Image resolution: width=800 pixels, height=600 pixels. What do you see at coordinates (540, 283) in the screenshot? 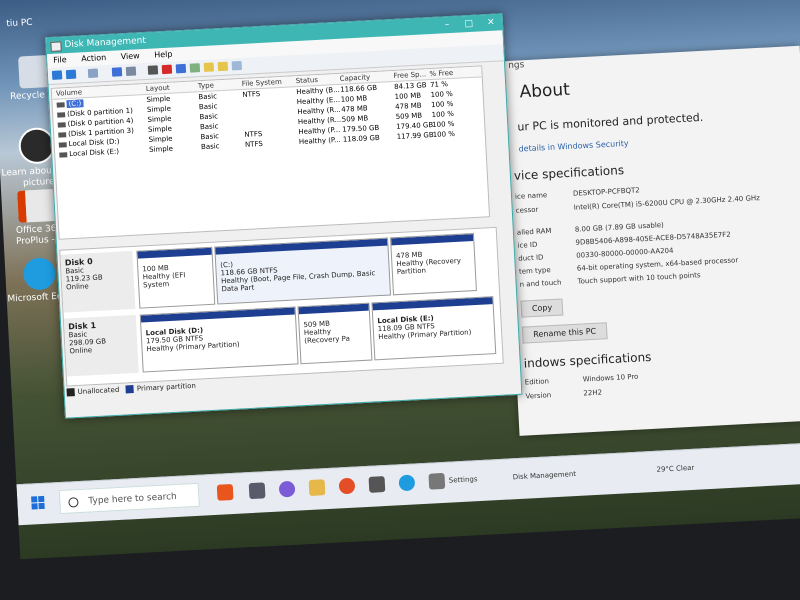
I see `spec-key: n and touch` at bounding box center [540, 283].